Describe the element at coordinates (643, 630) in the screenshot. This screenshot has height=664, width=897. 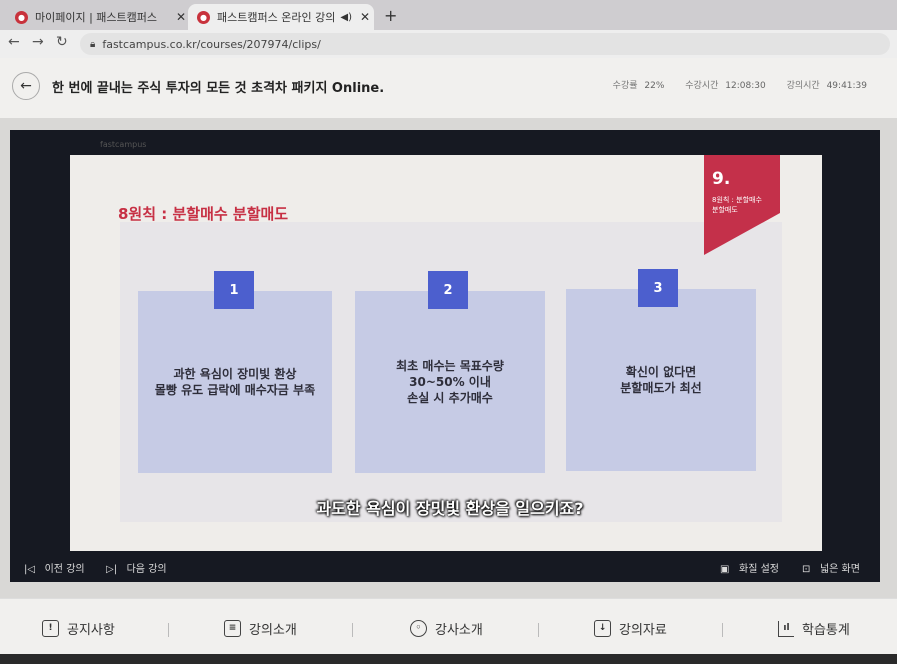
I see `nav-label: 강의자료` at that location.